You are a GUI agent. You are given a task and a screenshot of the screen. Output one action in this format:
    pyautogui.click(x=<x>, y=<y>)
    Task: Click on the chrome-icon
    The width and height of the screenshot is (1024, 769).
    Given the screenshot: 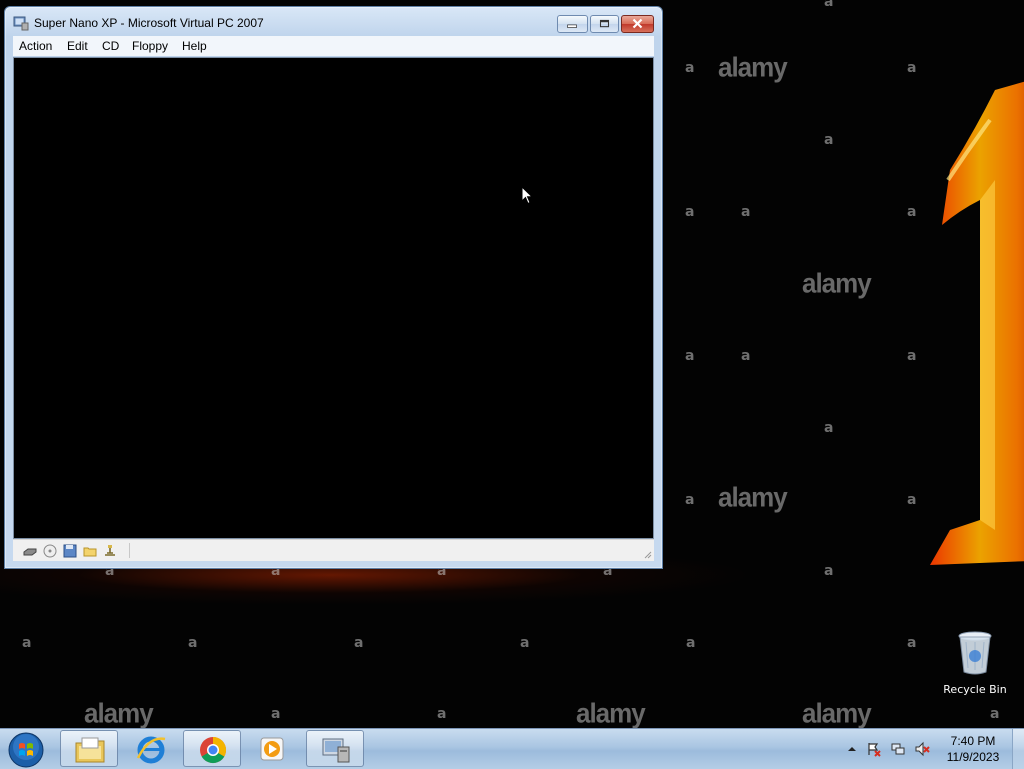 What is the action you would take?
    pyautogui.click(x=213, y=750)
    